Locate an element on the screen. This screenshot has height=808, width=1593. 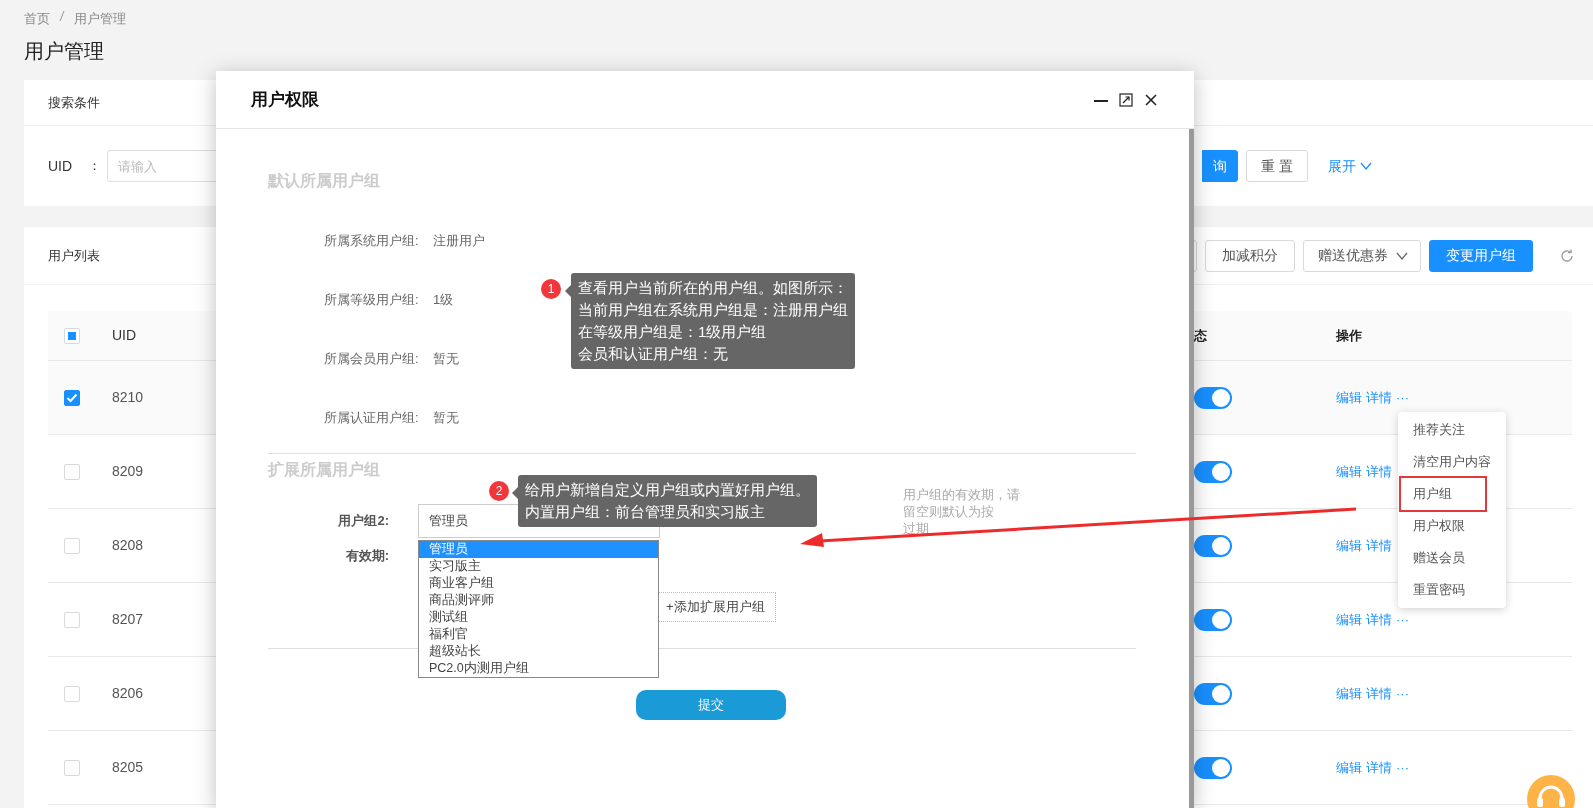
info-label: 所属会员用户组: is located at coordinates (372, 358).